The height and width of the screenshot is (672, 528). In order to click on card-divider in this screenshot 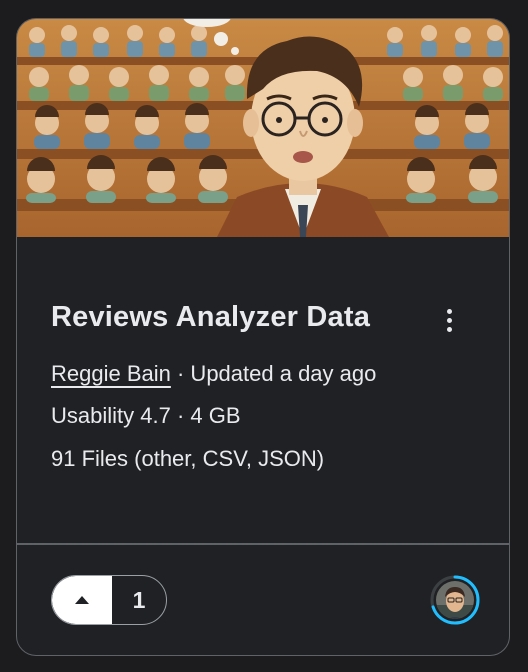, I will do `click(263, 544)`.